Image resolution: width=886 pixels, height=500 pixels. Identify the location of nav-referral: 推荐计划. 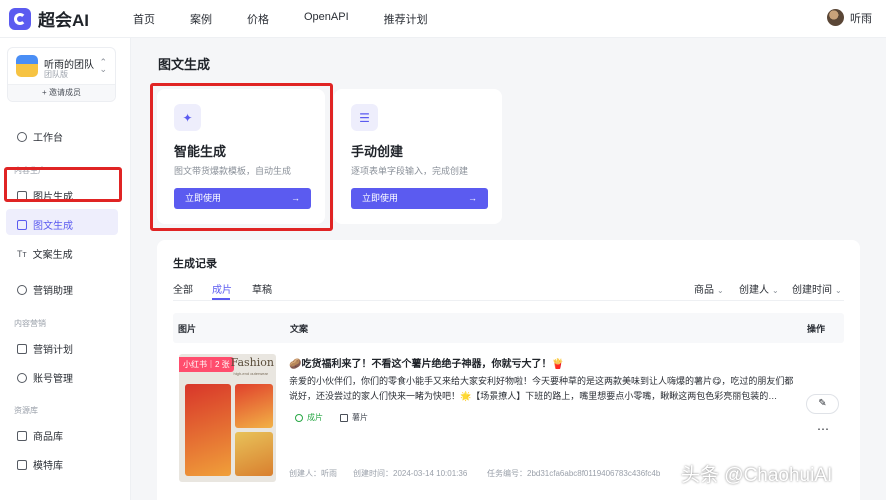
(406, 19).